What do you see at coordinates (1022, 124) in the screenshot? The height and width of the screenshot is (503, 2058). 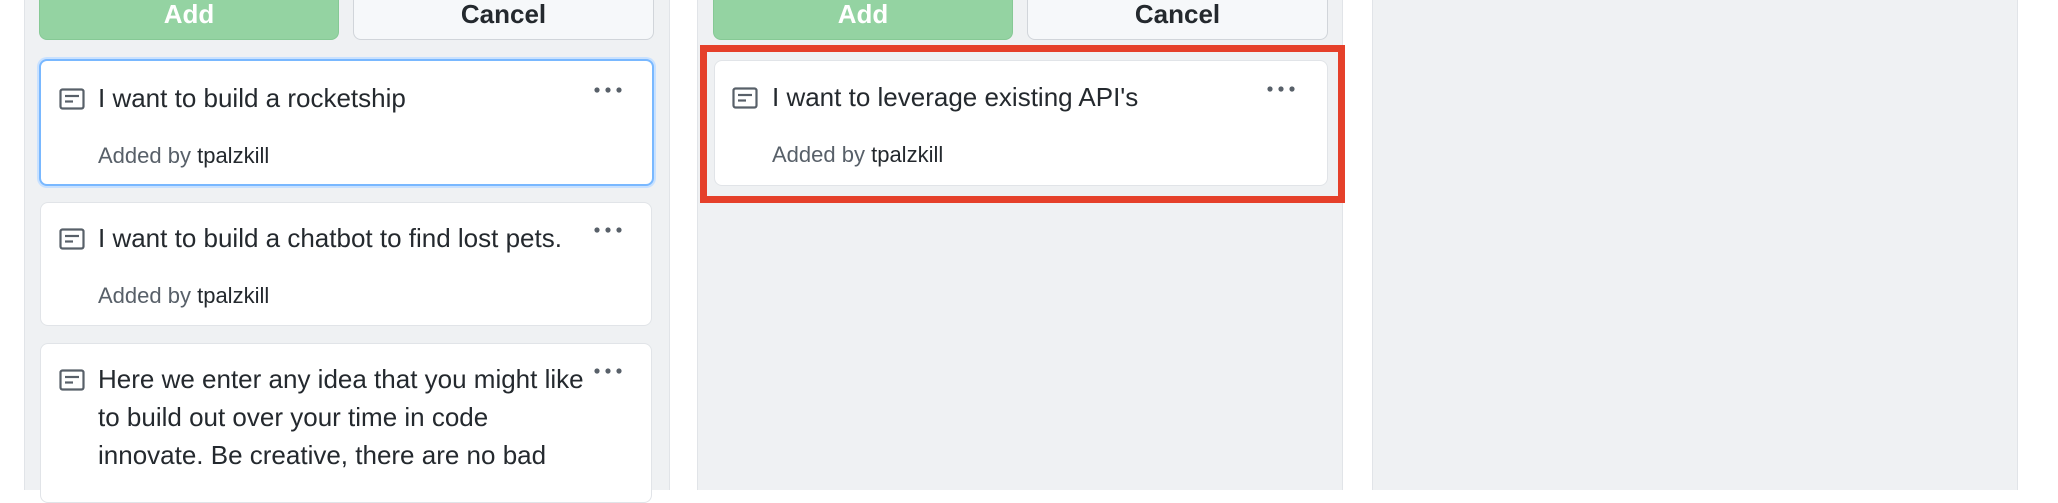 I see `highlight-box` at bounding box center [1022, 124].